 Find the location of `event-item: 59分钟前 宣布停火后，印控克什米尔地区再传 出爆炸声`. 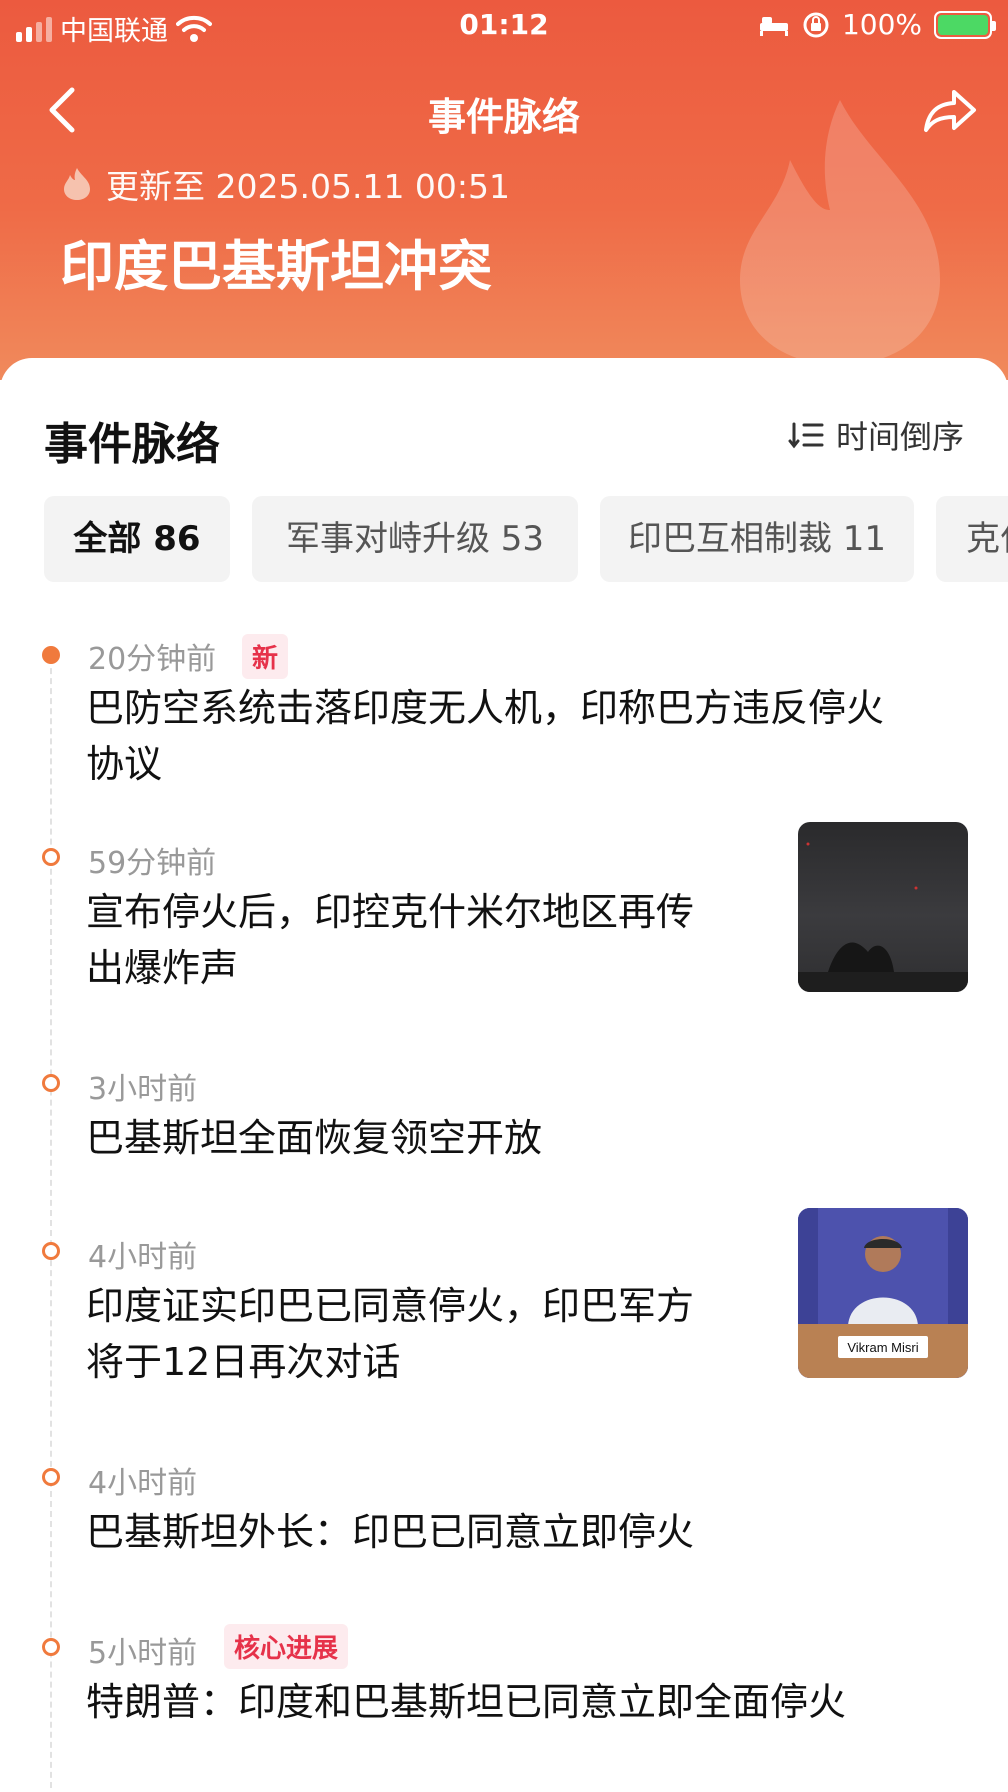

event-item: 59分钟前 宣布停火后，印控克什米尔地区再传 出爆炸声 is located at coordinates (504, 930).